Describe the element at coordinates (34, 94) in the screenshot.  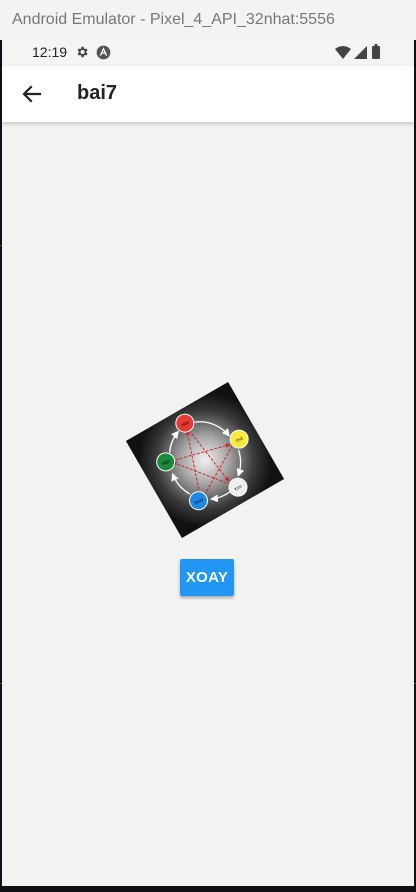
I see `back-arrow-icon` at that location.